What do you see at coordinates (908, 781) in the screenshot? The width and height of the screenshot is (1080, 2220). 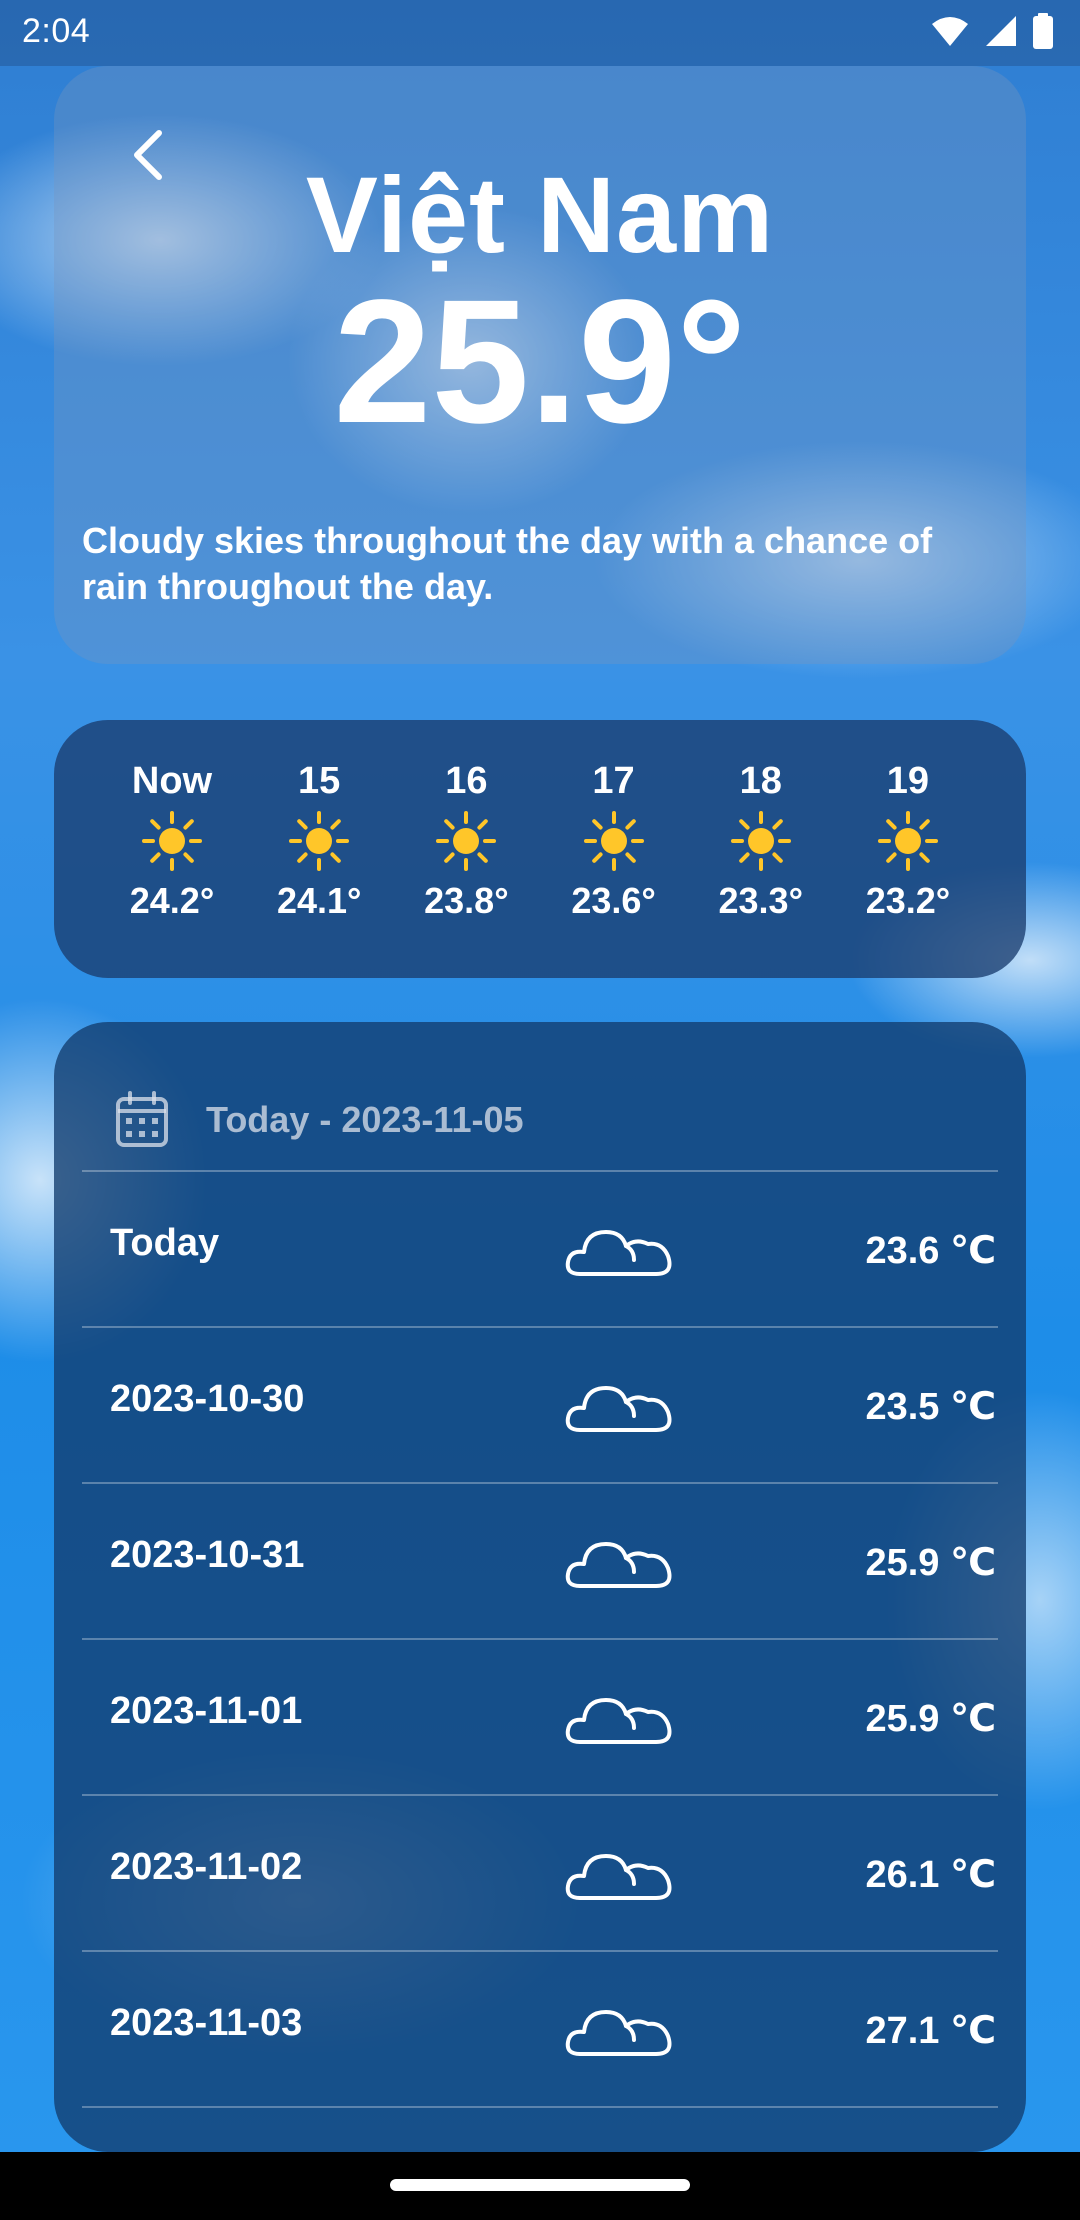 I see `hour-label: 19` at bounding box center [908, 781].